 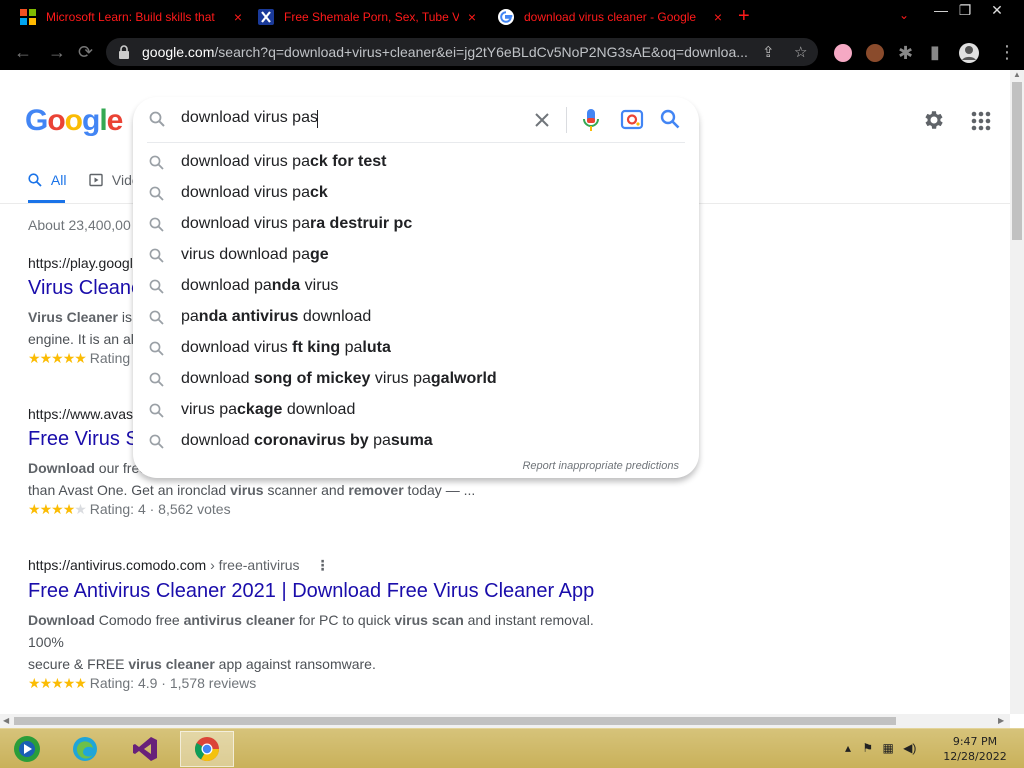 What do you see at coordinates (207, 749) in the screenshot?
I see `chrome-taskbar-button` at bounding box center [207, 749].